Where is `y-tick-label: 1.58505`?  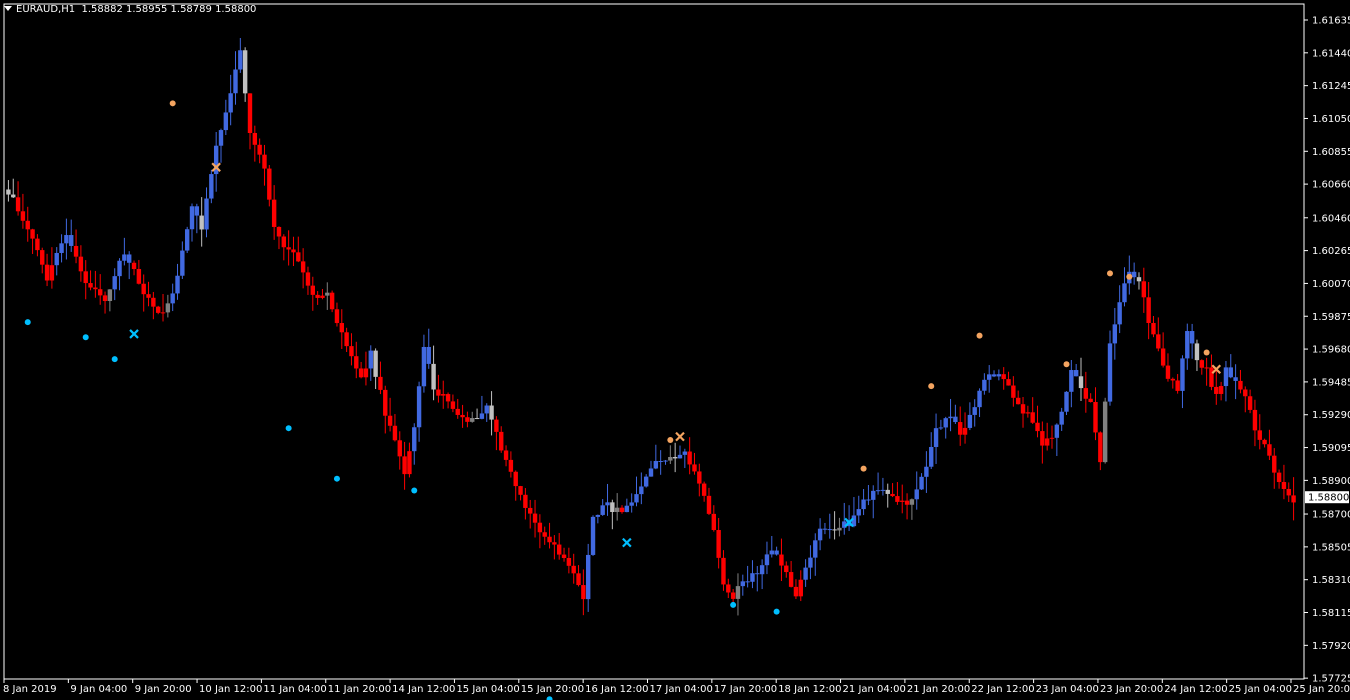
y-tick-label: 1.58505 is located at coordinates (1331, 547).